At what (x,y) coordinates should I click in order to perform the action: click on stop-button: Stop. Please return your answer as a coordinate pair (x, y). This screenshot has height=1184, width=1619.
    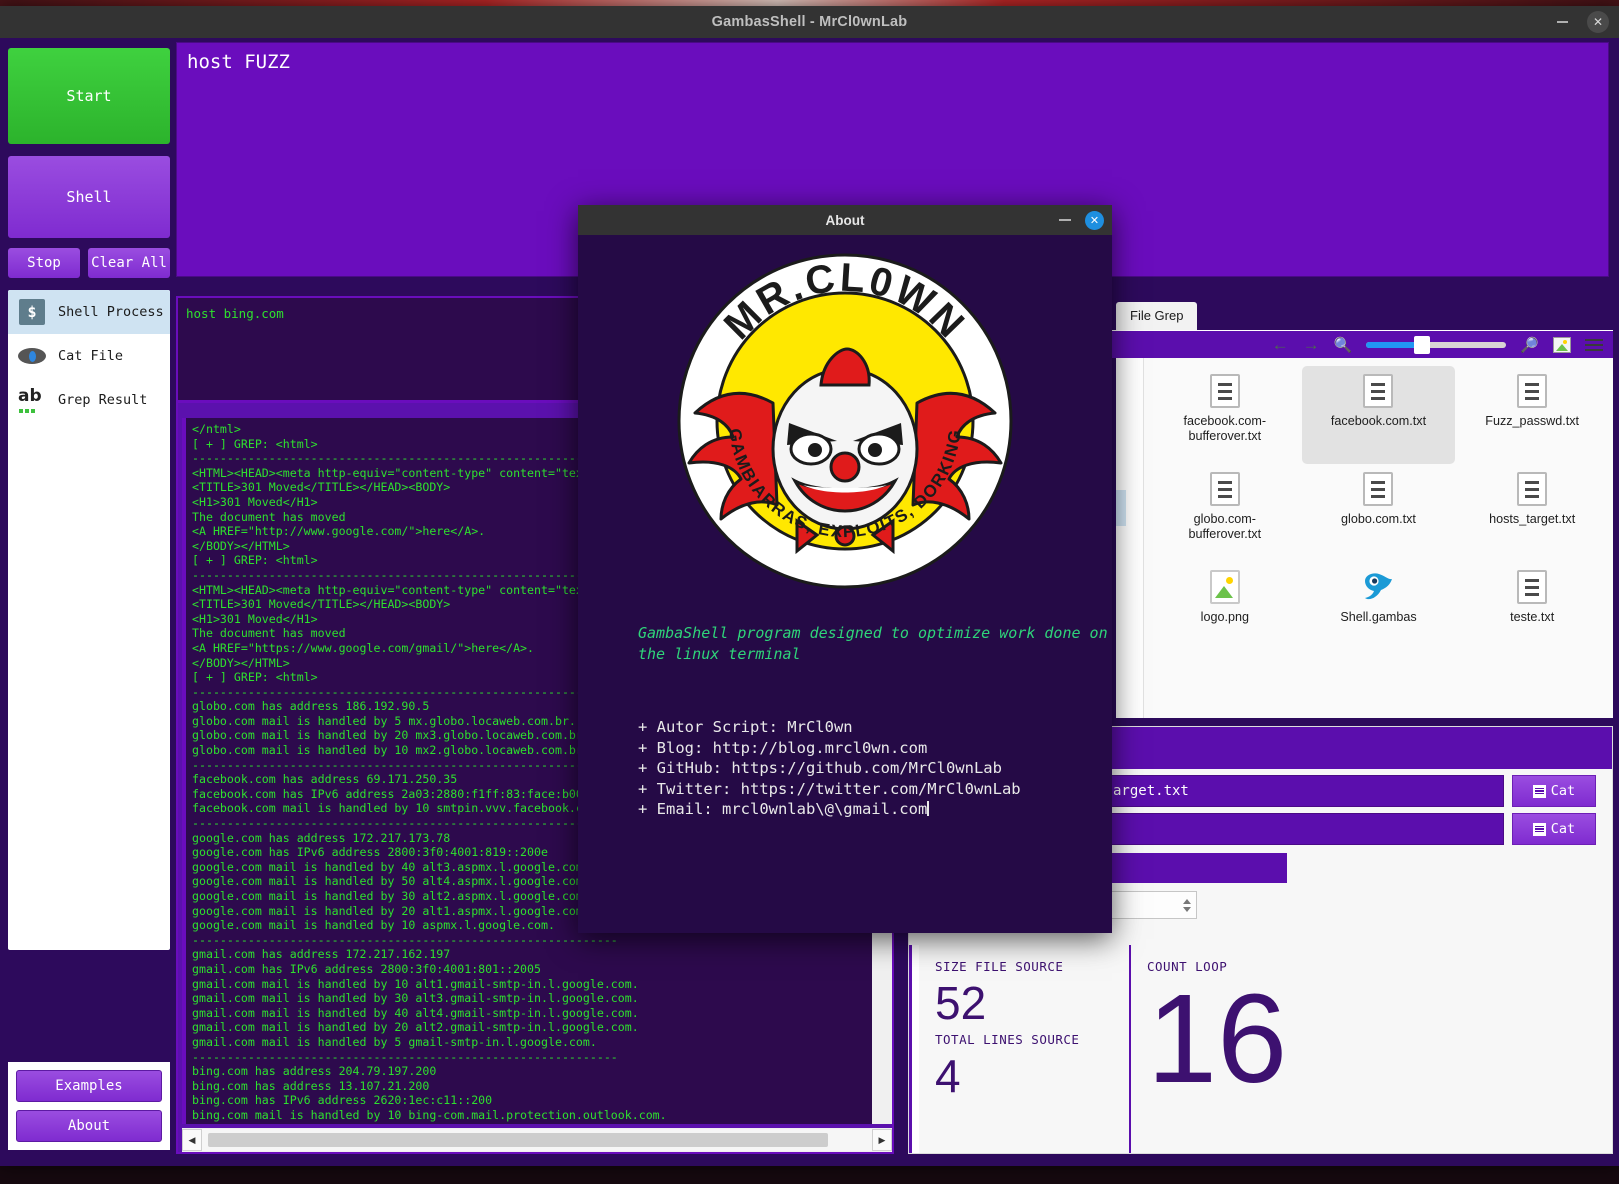
    Looking at the image, I should click on (44, 263).